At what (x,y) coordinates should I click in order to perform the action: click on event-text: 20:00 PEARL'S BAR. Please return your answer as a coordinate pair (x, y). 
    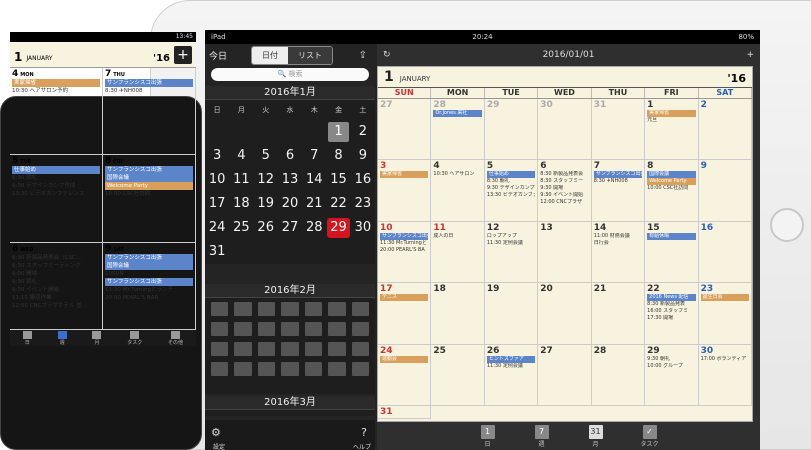
    Looking at the image, I should click on (149, 298).